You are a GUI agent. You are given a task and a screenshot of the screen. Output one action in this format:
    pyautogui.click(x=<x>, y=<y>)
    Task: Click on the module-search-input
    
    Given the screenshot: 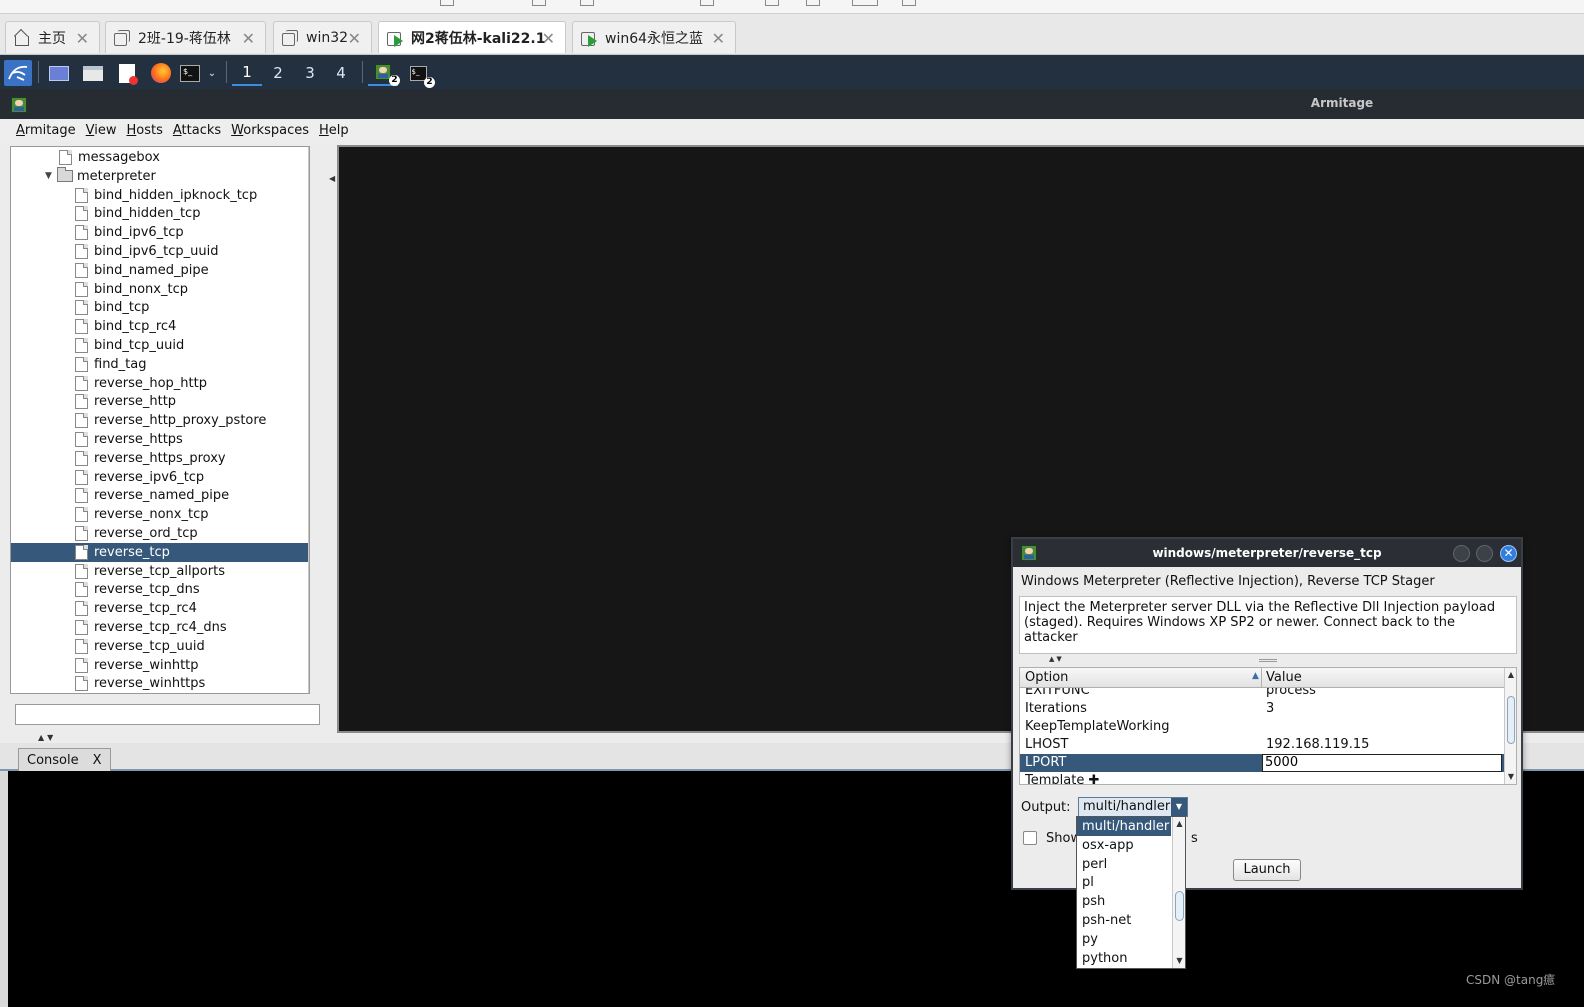 What is the action you would take?
    pyautogui.click(x=167, y=714)
    